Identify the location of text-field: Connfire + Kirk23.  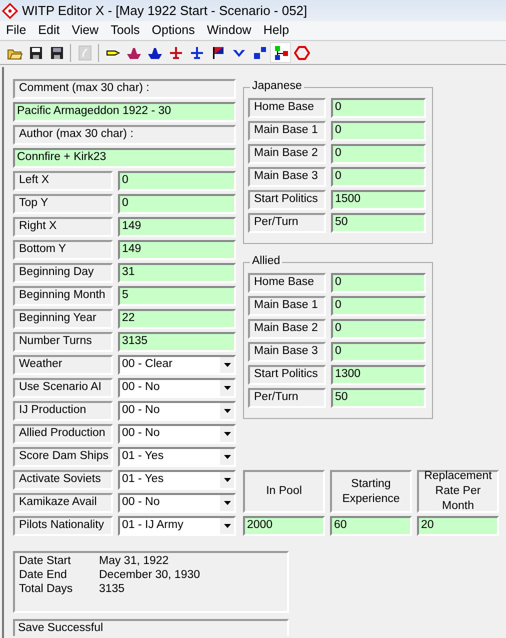
(124, 158).